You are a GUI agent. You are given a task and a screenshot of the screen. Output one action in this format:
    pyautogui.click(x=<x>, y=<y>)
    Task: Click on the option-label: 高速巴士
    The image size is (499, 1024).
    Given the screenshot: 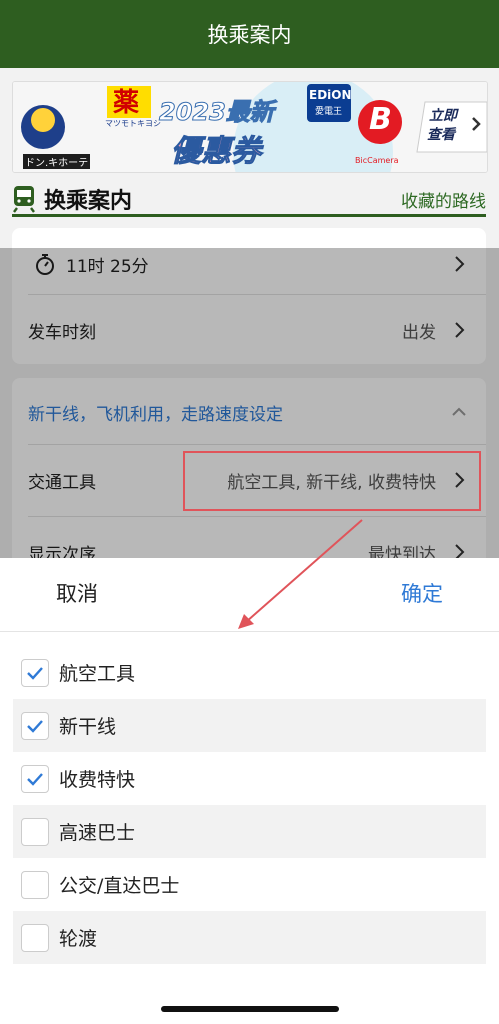 What is the action you would take?
    pyautogui.click(x=97, y=833)
    